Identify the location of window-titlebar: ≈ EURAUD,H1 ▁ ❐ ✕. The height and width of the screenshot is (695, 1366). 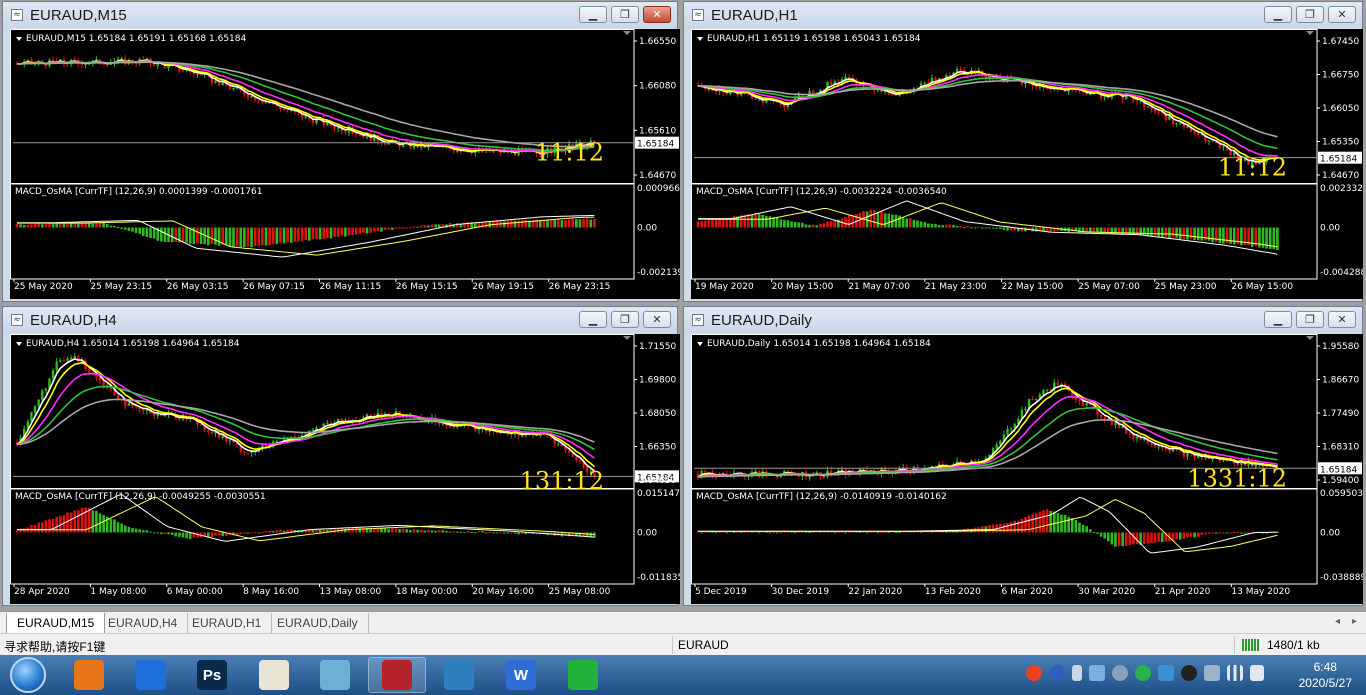
(1023, 15).